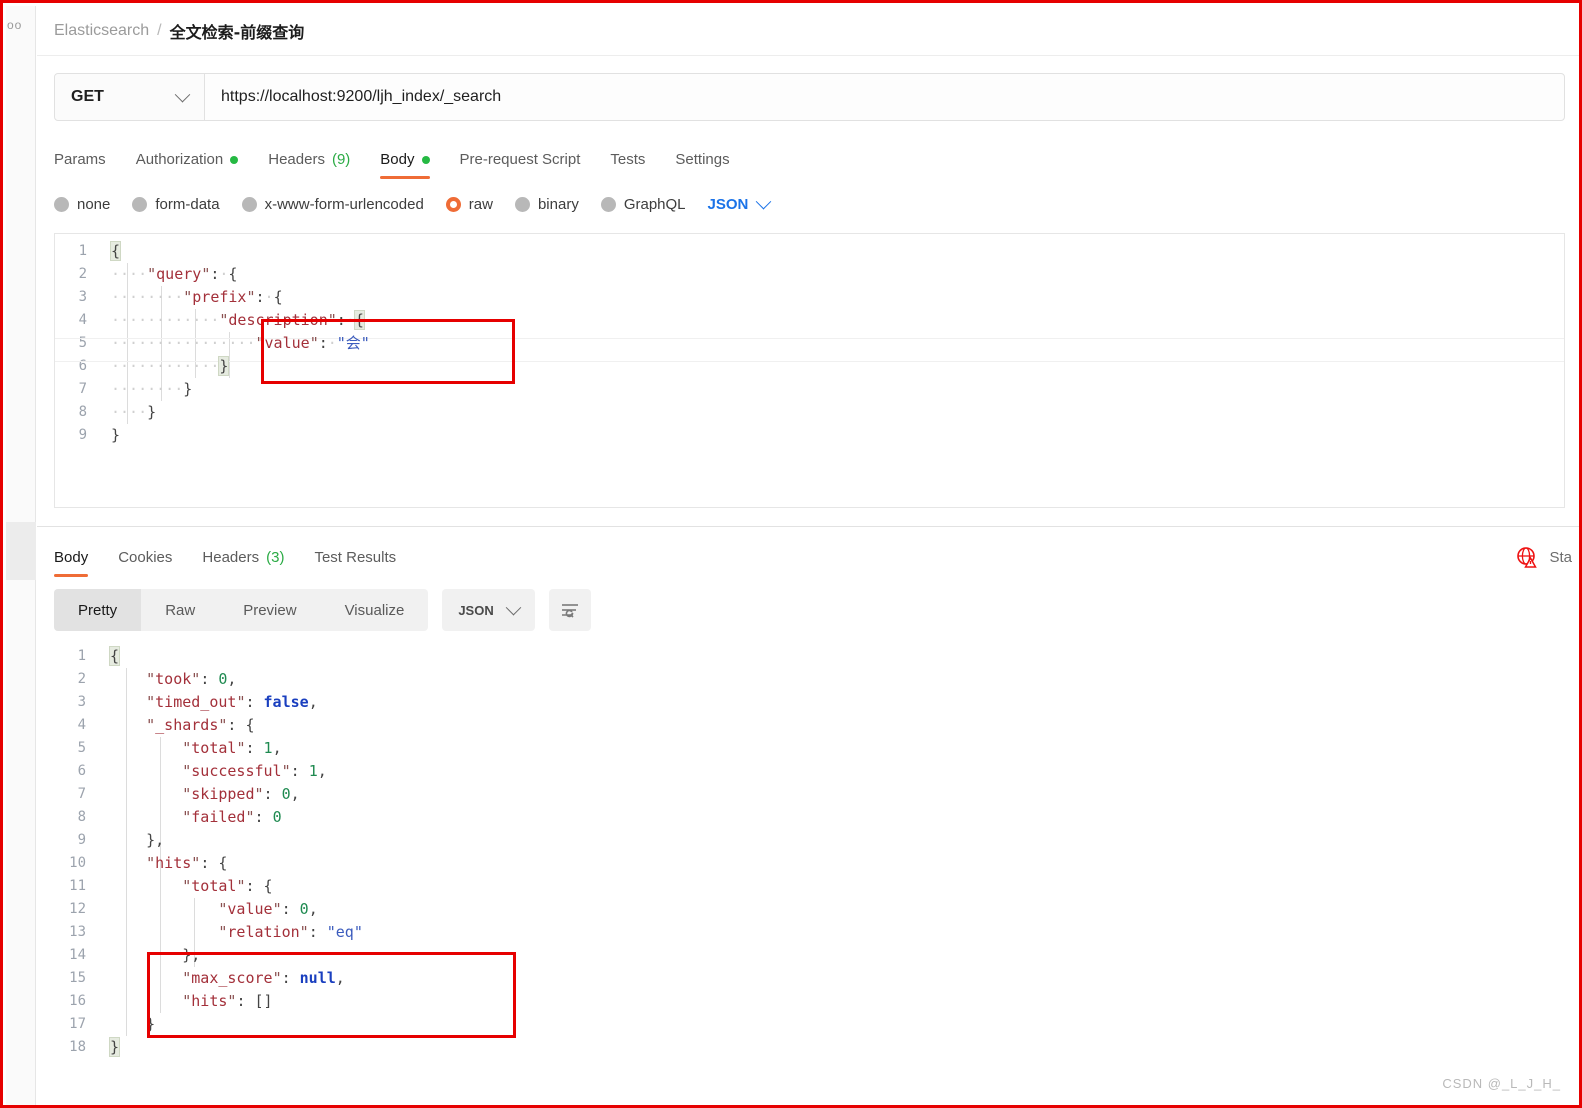 Image resolution: width=1582 pixels, height=1108 pixels. What do you see at coordinates (77, 1047) in the screenshot?
I see `line-number: 18` at bounding box center [77, 1047].